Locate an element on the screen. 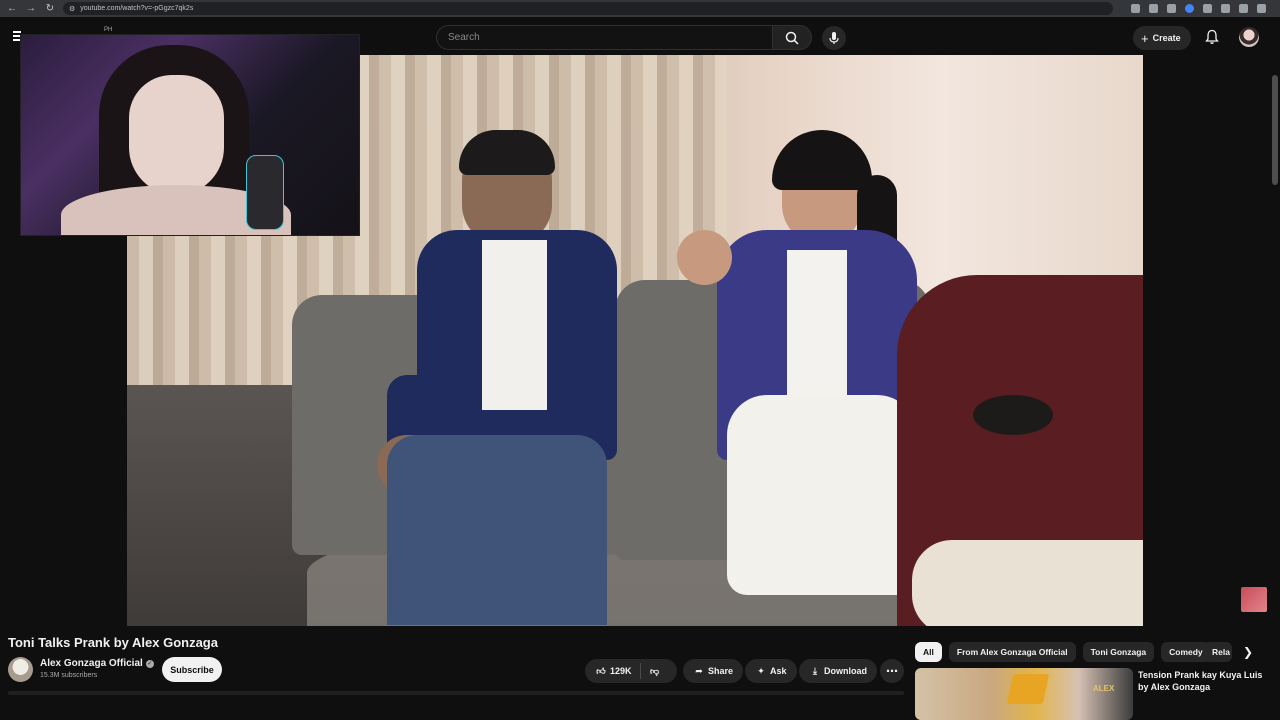 The height and width of the screenshot is (720, 1280). video-title: Toni Talks Prank by Alex Gonzaga is located at coordinates (113, 642).